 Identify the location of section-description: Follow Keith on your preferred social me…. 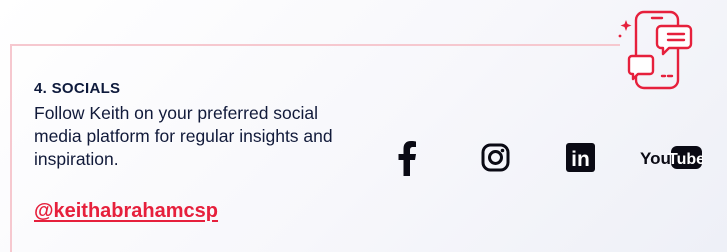
(183, 136).